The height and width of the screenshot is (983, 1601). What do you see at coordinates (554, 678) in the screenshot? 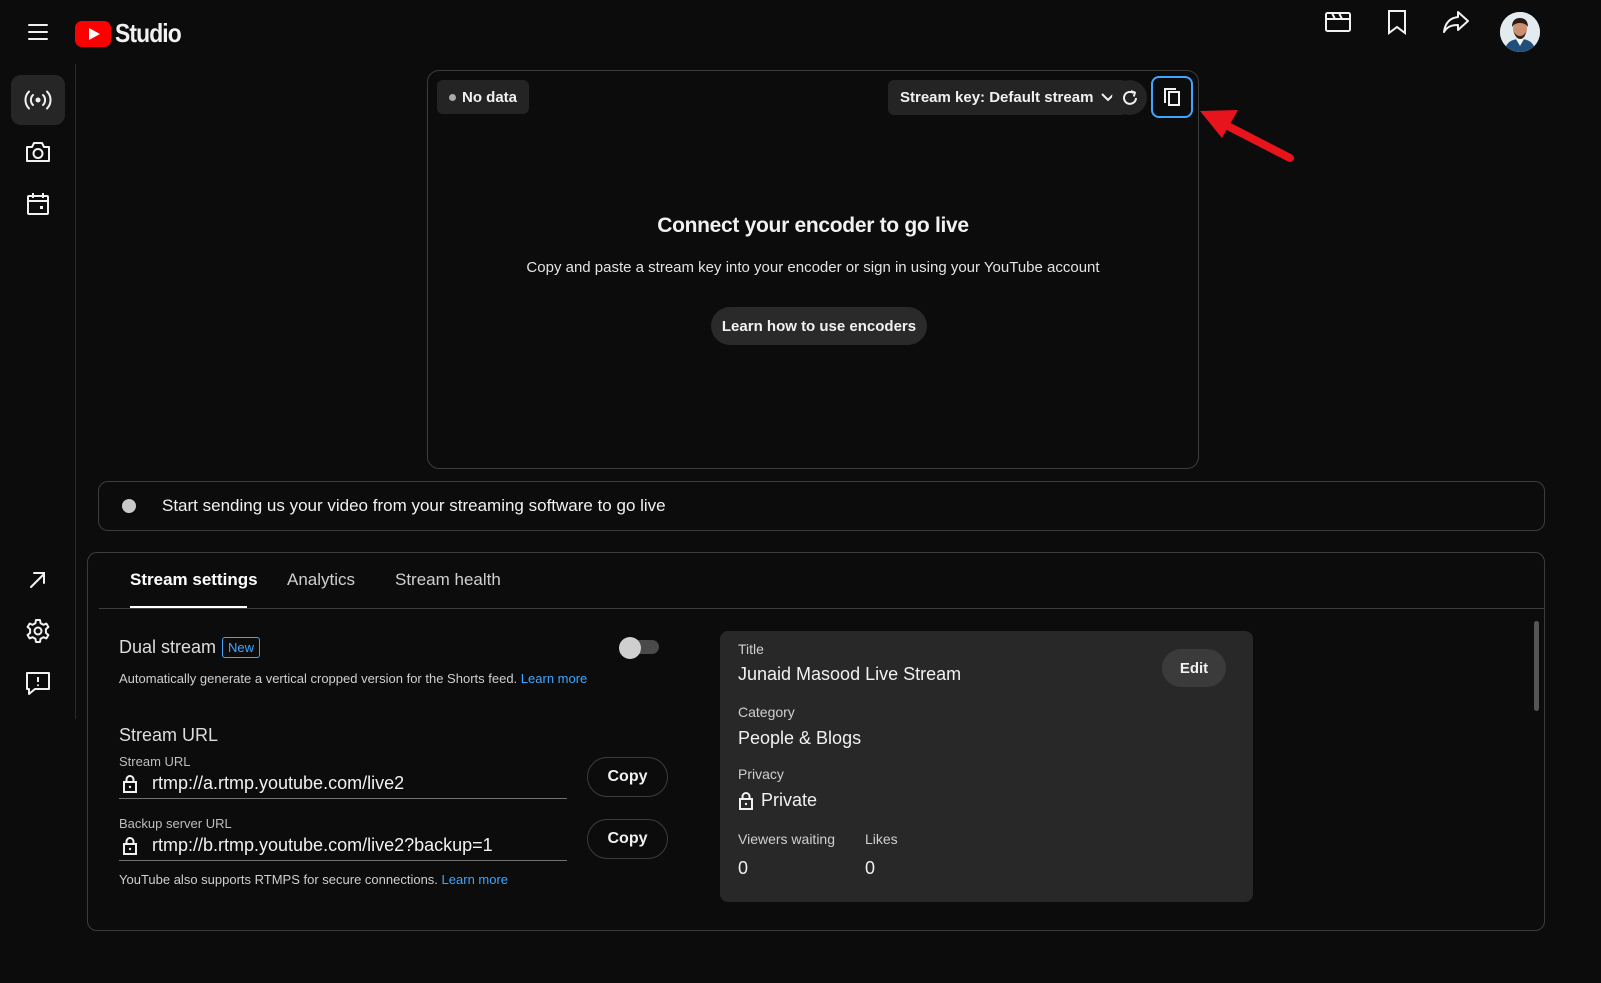
I see `dual-stream-learn-more-link: Learn more` at bounding box center [554, 678].